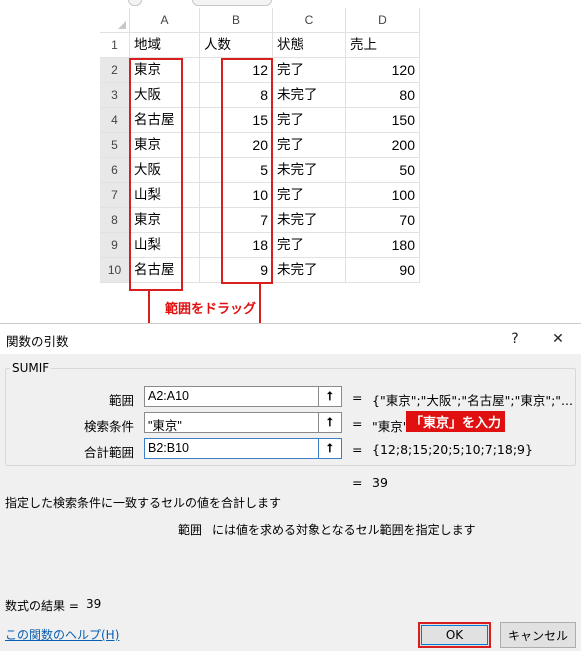  Describe the element at coordinates (42, 606) in the screenshot. I see `formula-result-label: 数式の結果 =` at that location.